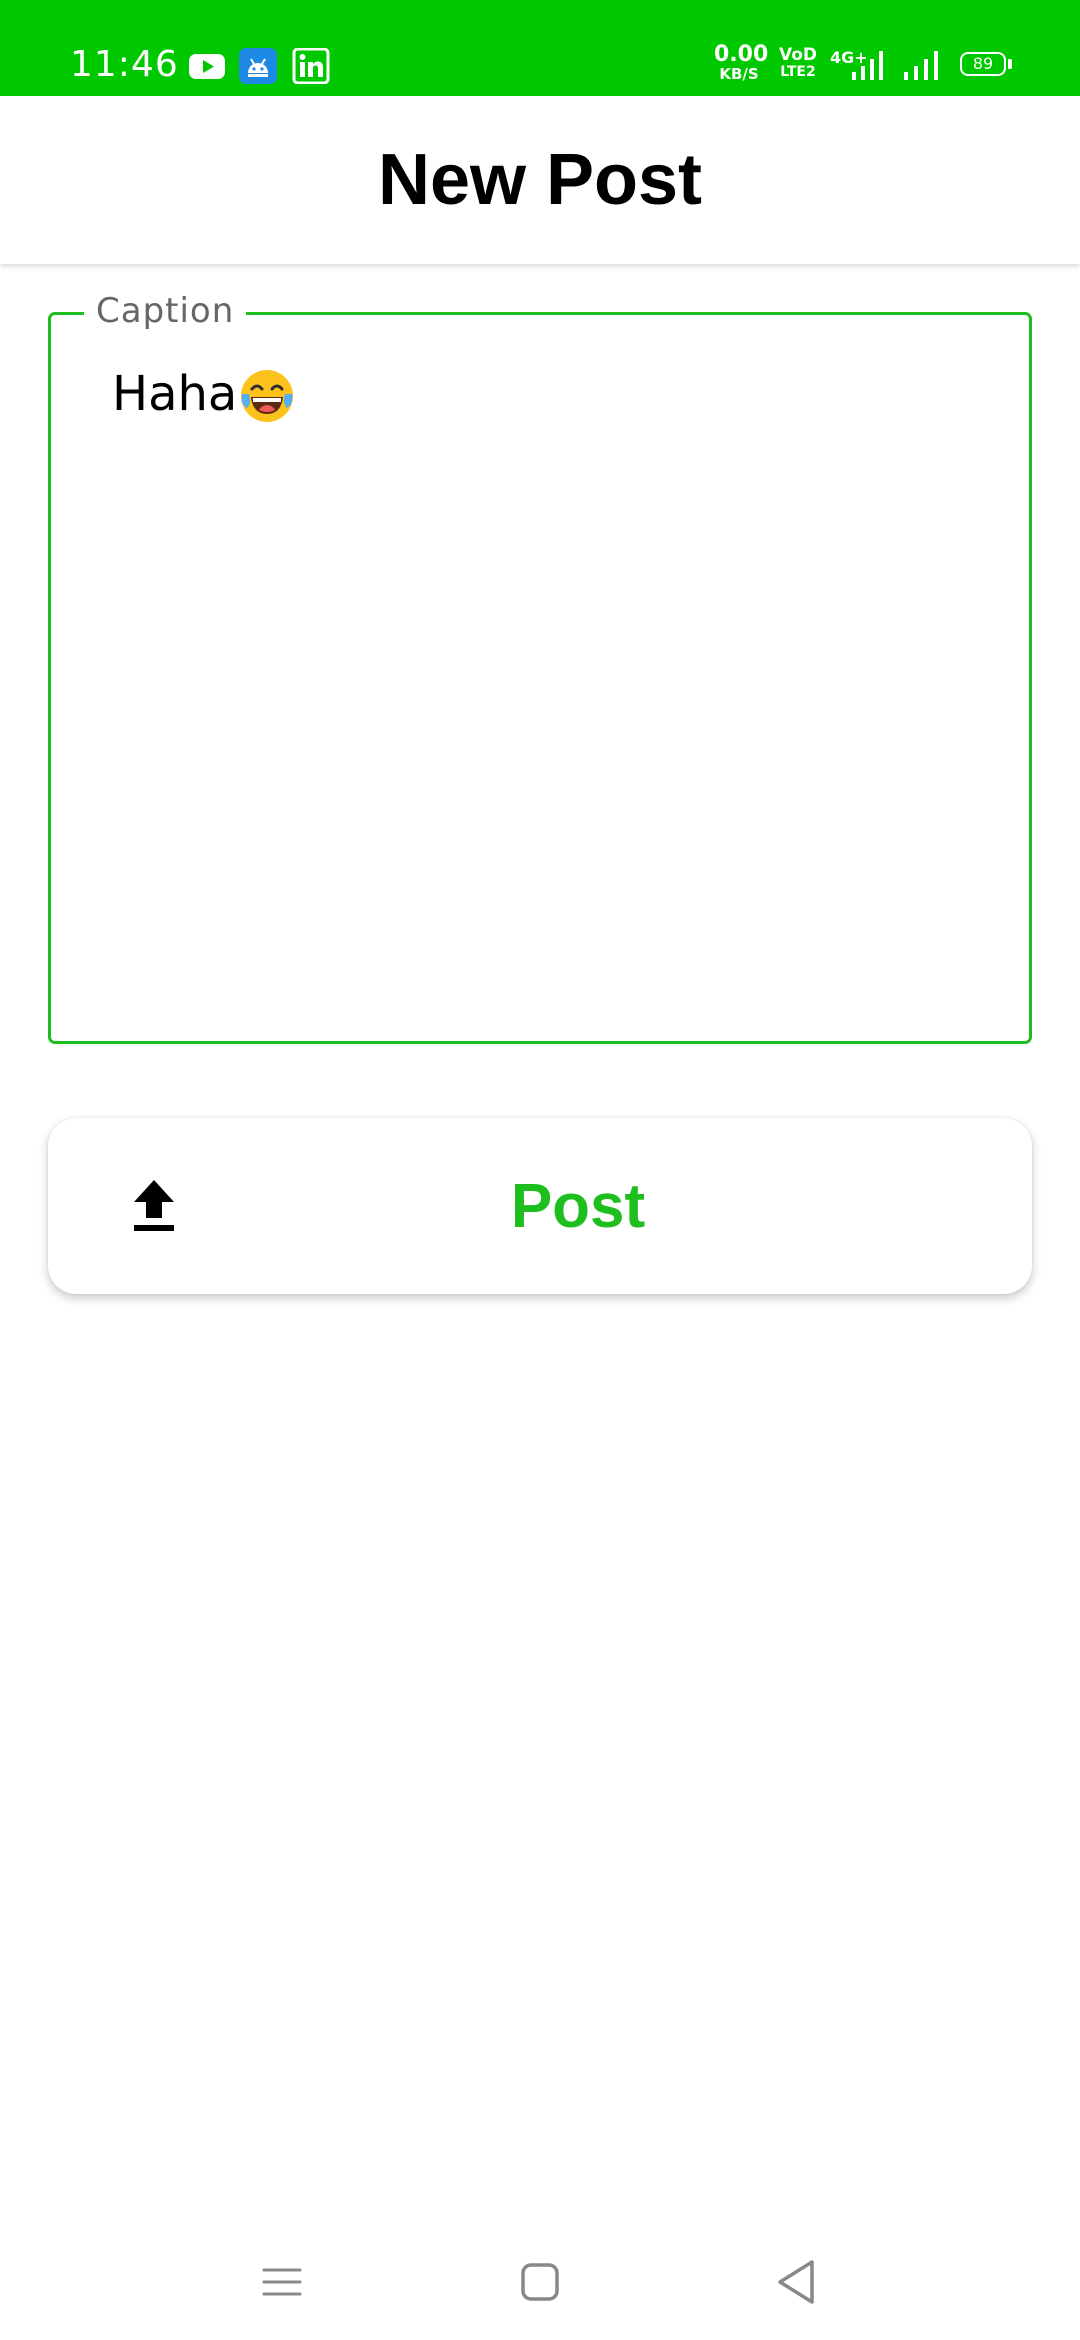  What do you see at coordinates (540, 48) in the screenshot?
I see `status-bar: 11:46 0.00 KB/S VoD LTE2 4G+ 89` at bounding box center [540, 48].